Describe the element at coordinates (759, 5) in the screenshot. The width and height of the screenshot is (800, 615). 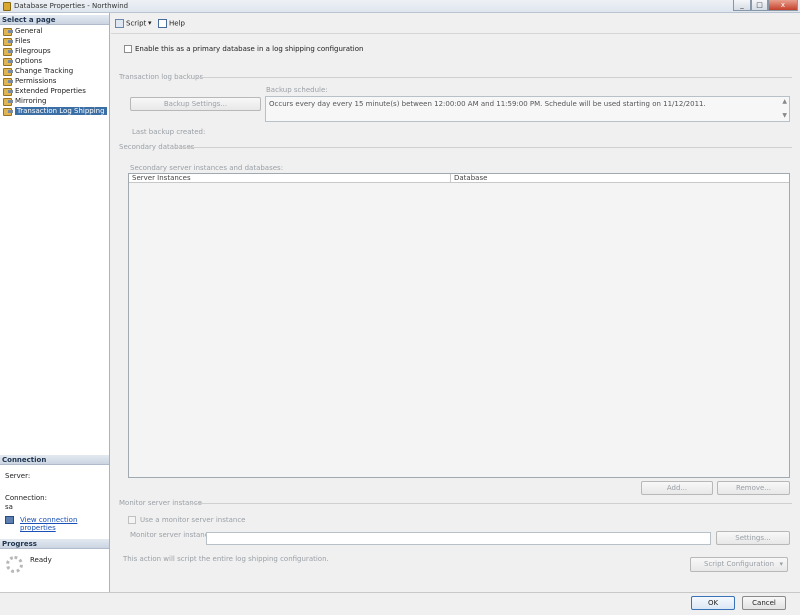
I see `maximize-button: □` at that location.